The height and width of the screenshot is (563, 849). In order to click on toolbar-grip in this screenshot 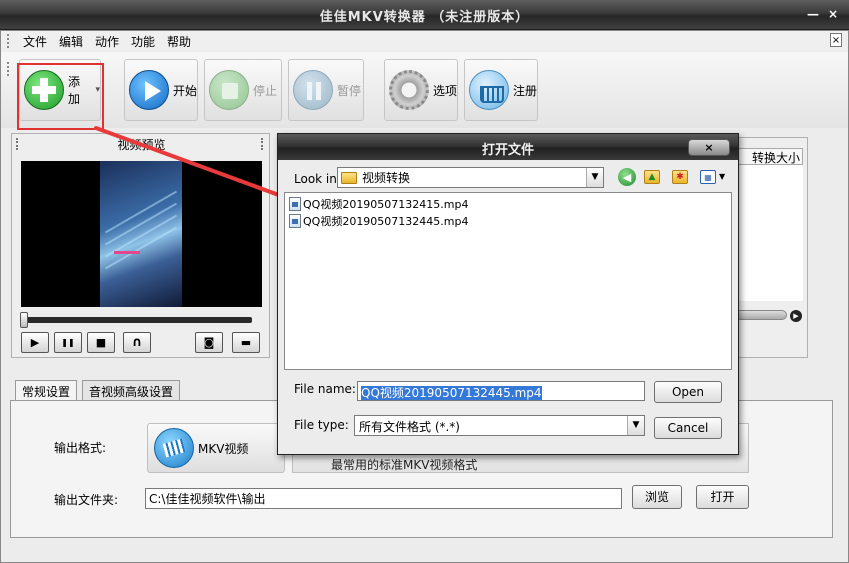, I will do `click(9, 69)`.